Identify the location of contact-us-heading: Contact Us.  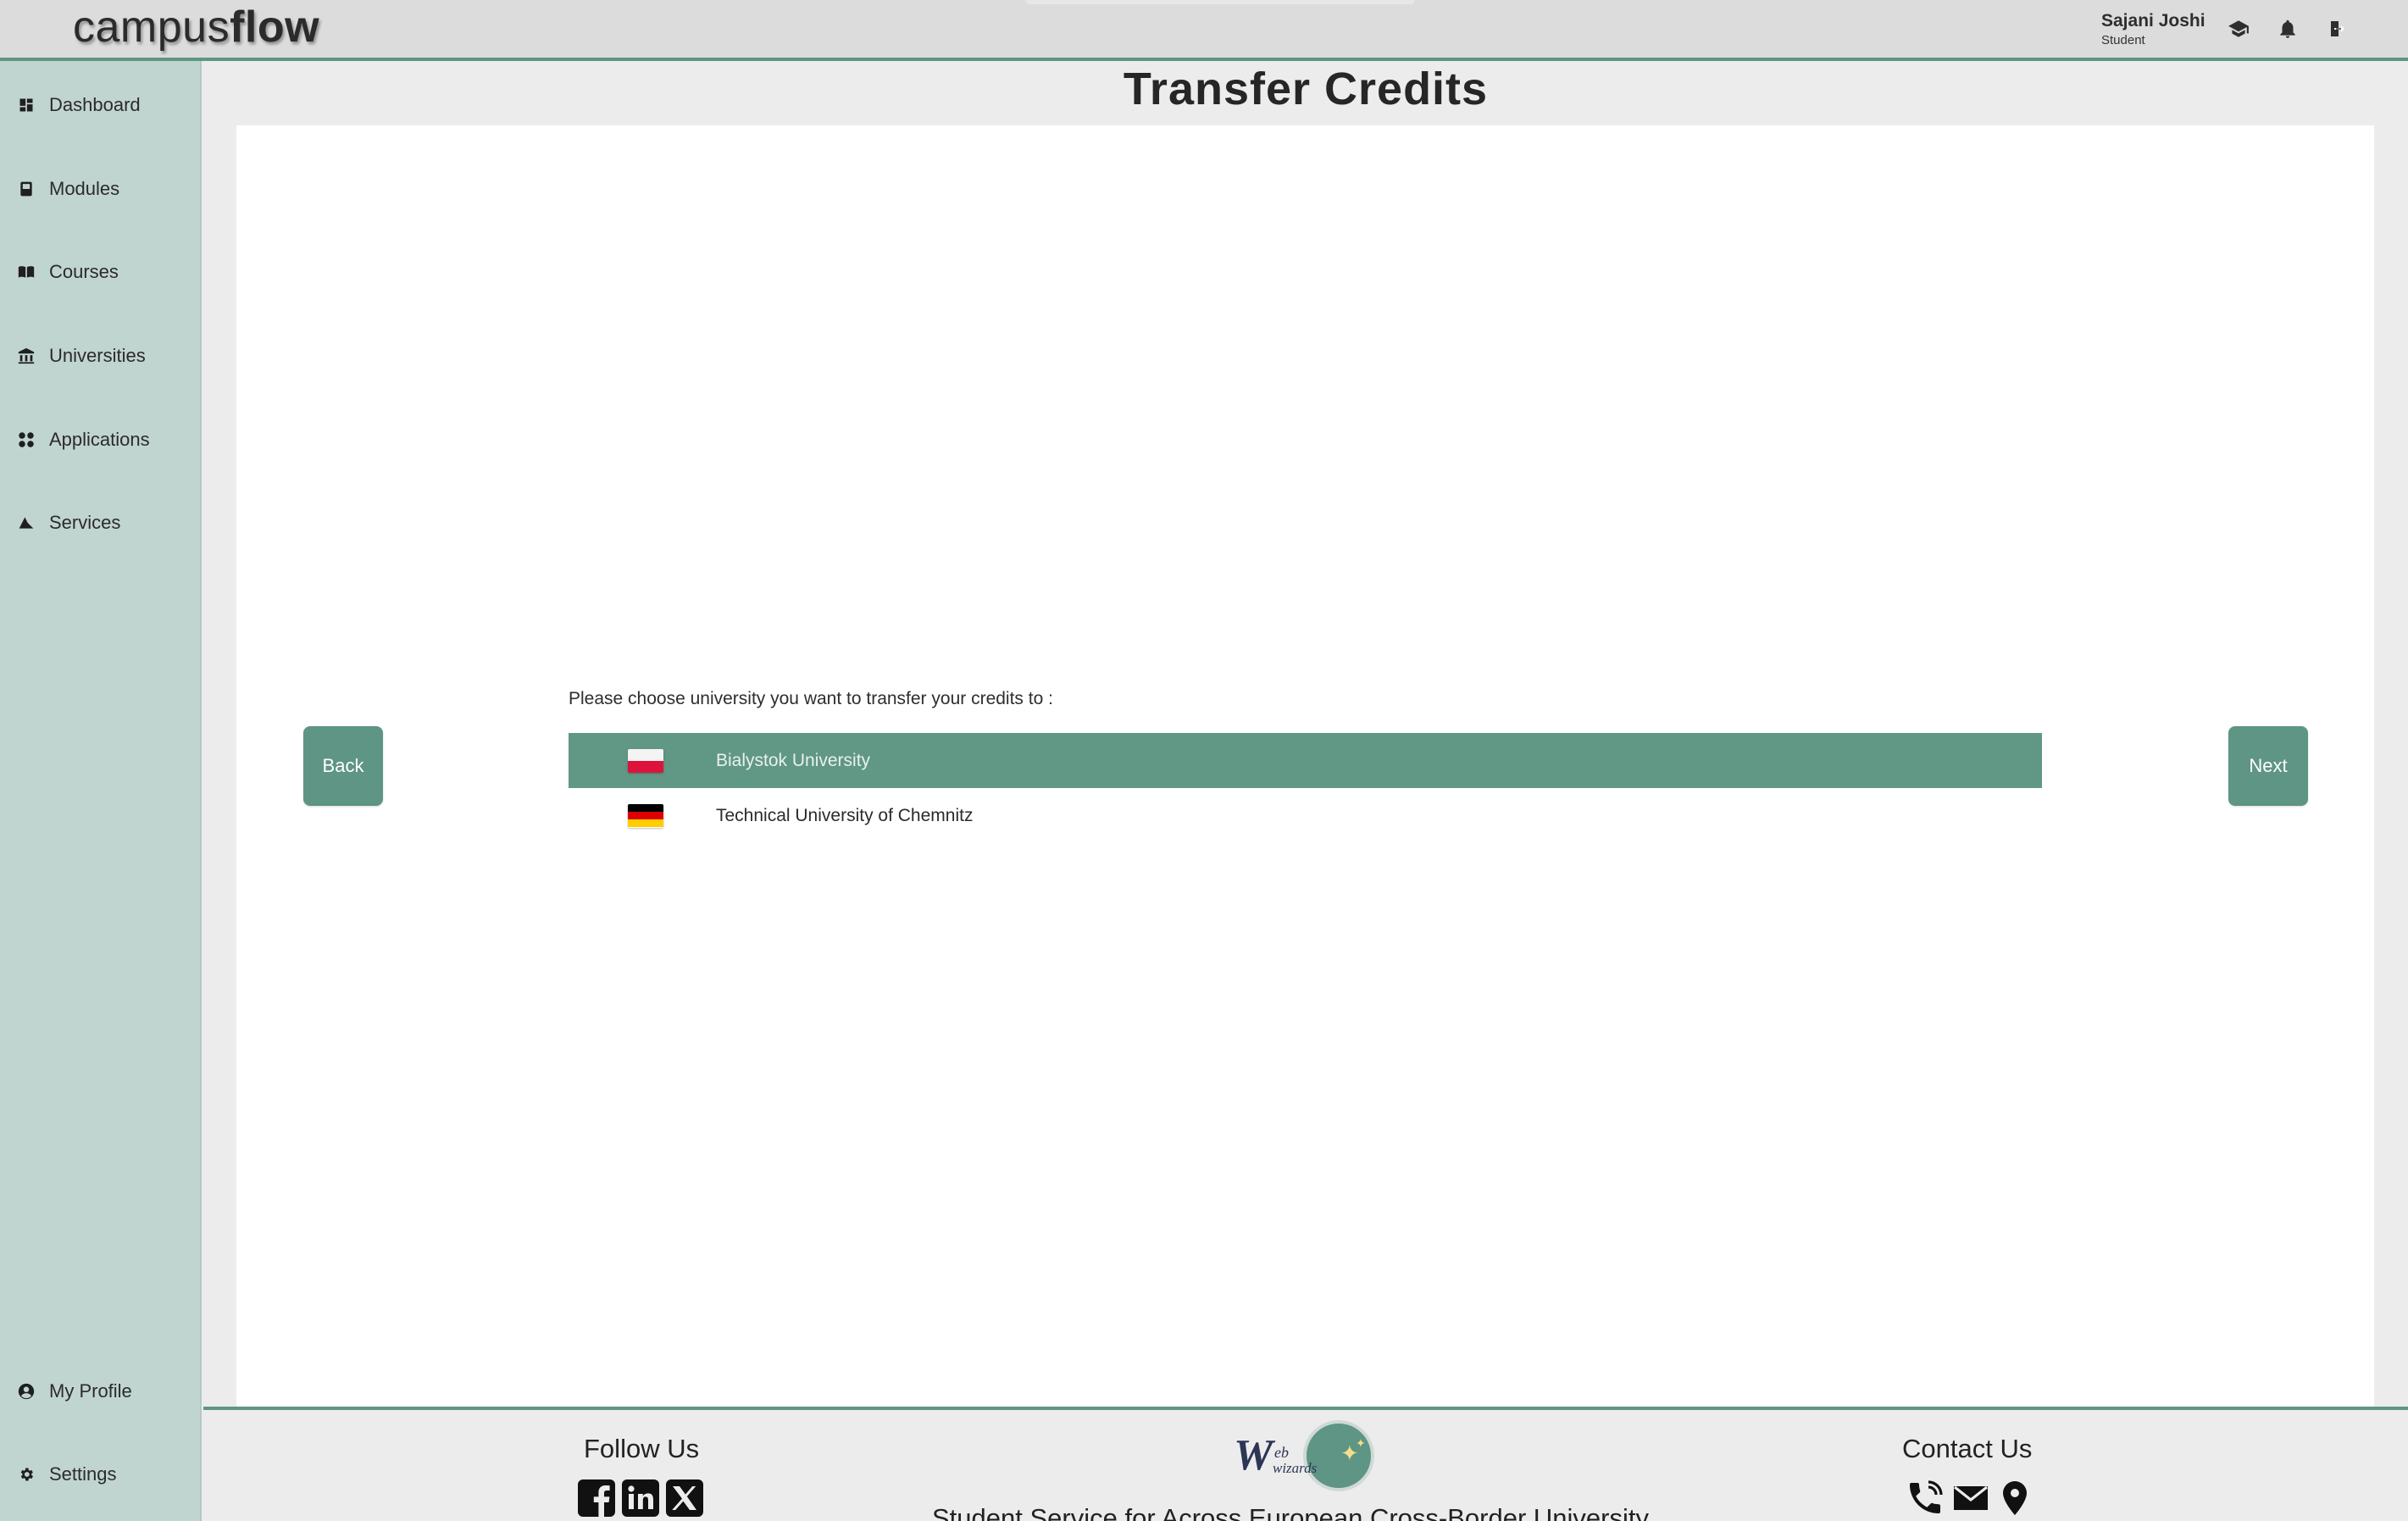
(1968, 1448).